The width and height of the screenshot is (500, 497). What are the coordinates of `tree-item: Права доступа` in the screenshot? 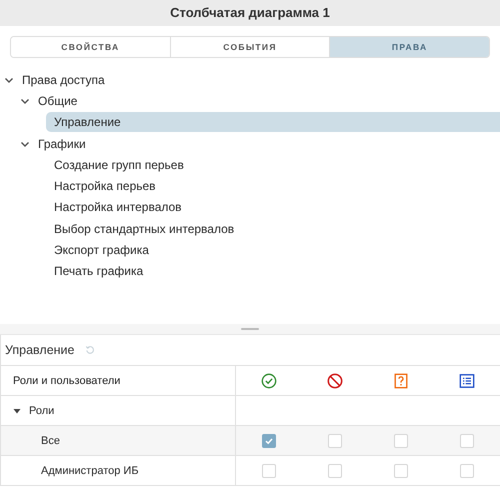 It's located at (67, 80).